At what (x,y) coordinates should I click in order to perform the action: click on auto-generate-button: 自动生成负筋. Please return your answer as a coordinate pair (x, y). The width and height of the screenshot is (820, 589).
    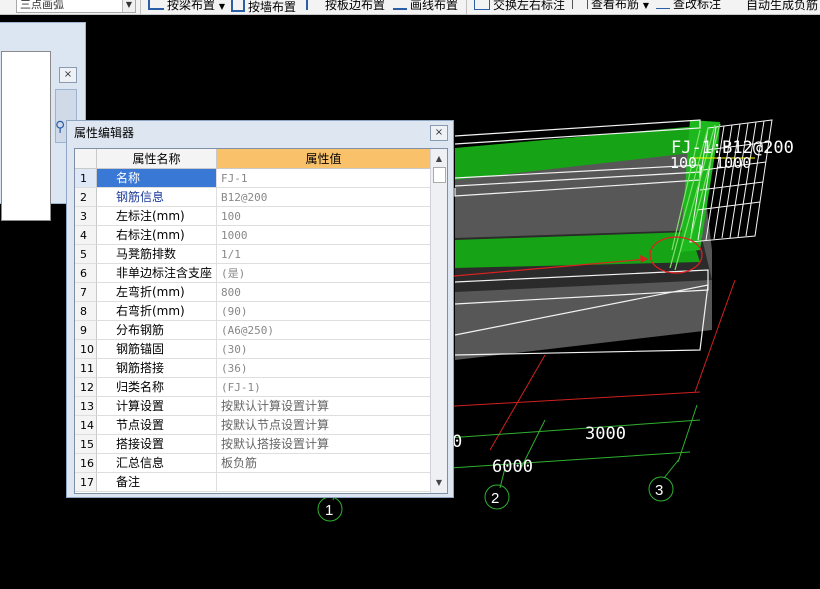
    Looking at the image, I should click on (775, 6).